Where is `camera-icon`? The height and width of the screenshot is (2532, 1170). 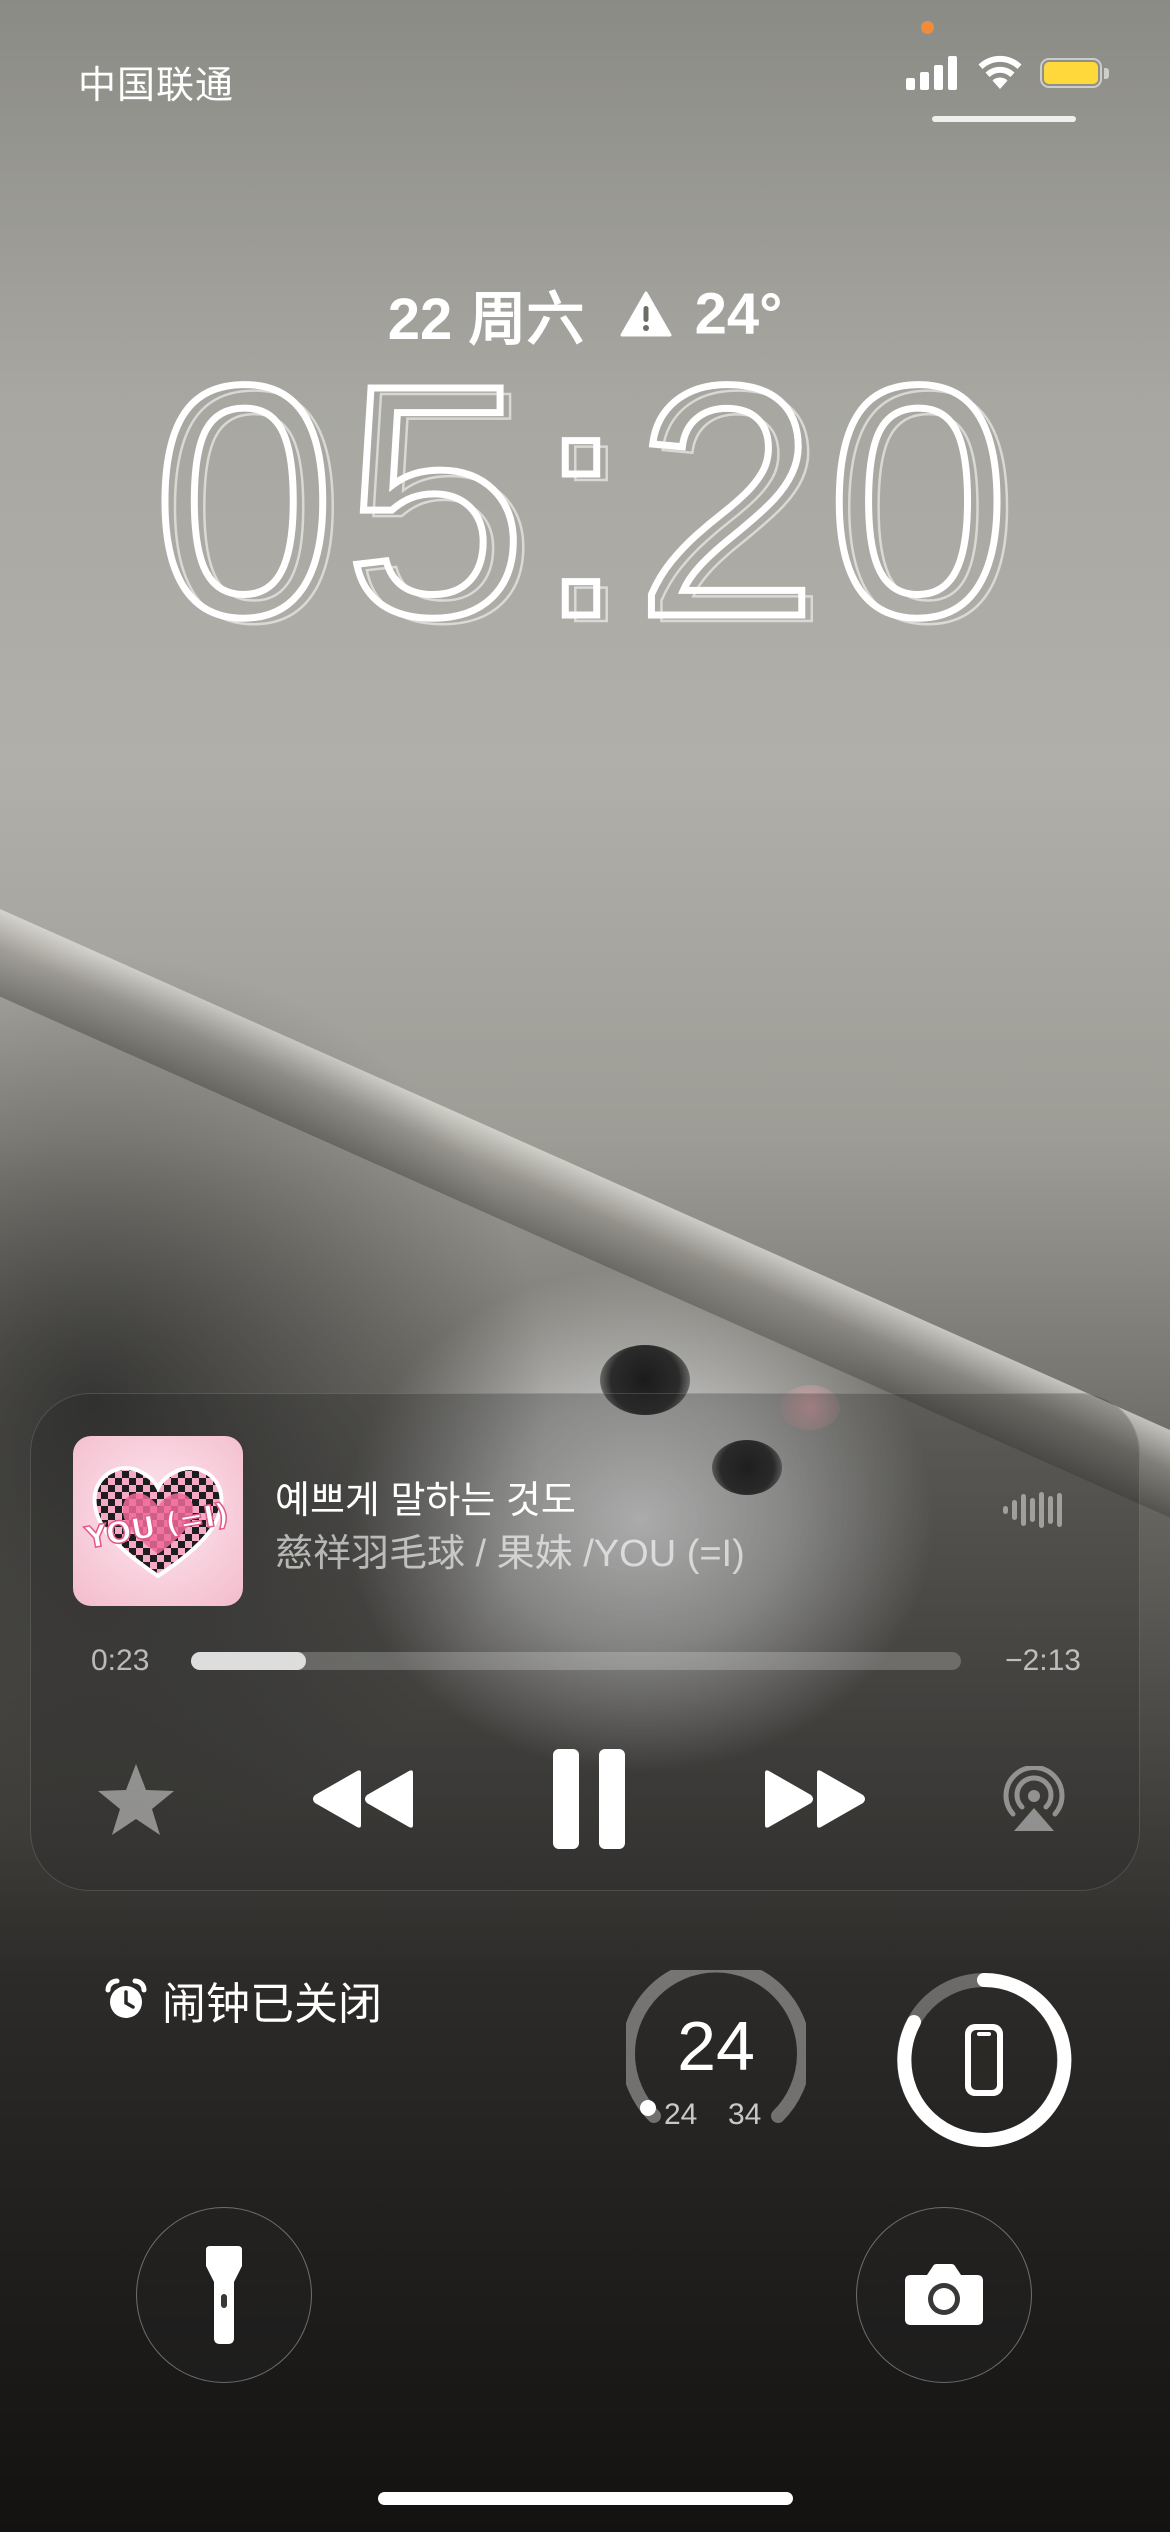 camera-icon is located at coordinates (944, 2294).